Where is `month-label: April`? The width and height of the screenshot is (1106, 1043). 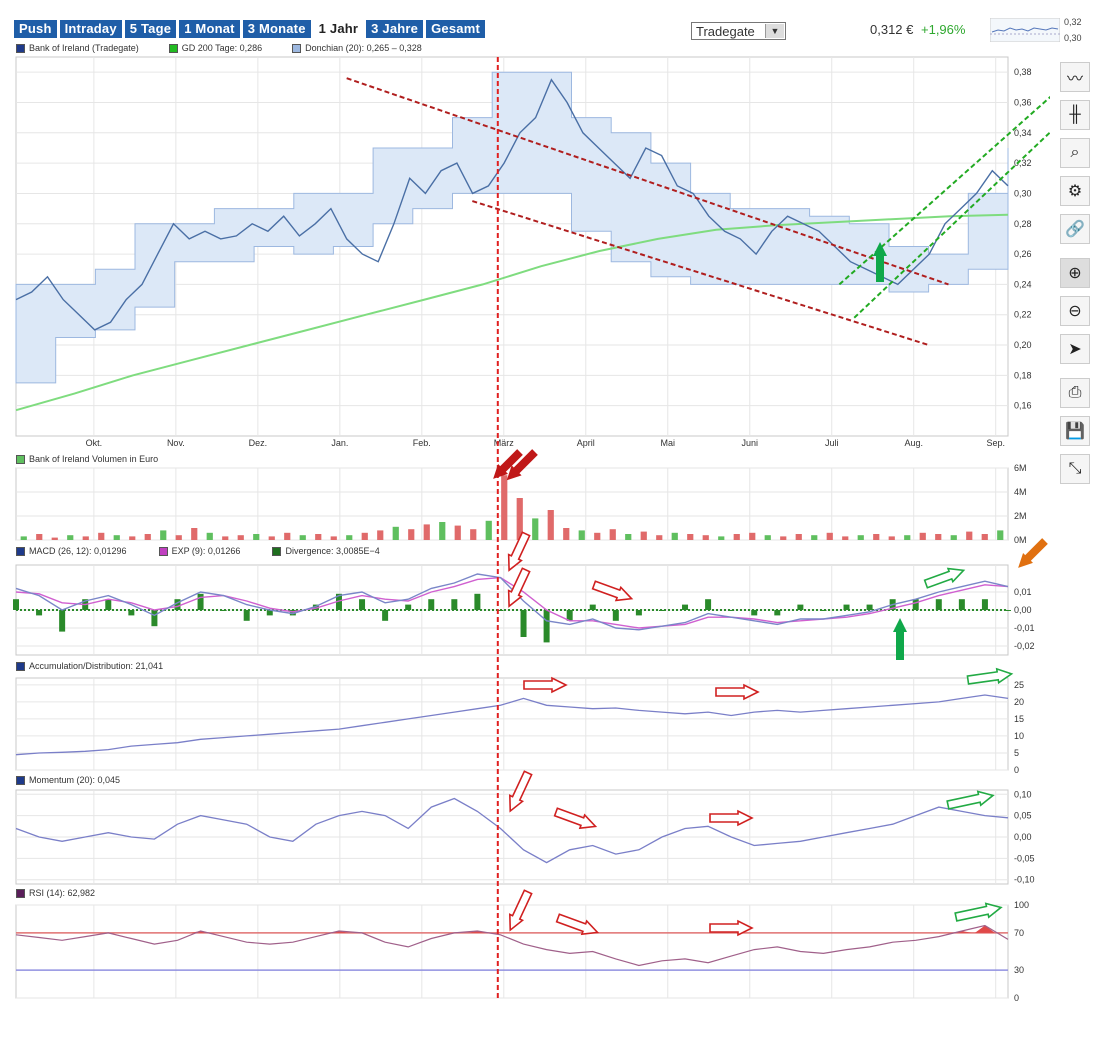 month-label: April is located at coordinates (586, 443).